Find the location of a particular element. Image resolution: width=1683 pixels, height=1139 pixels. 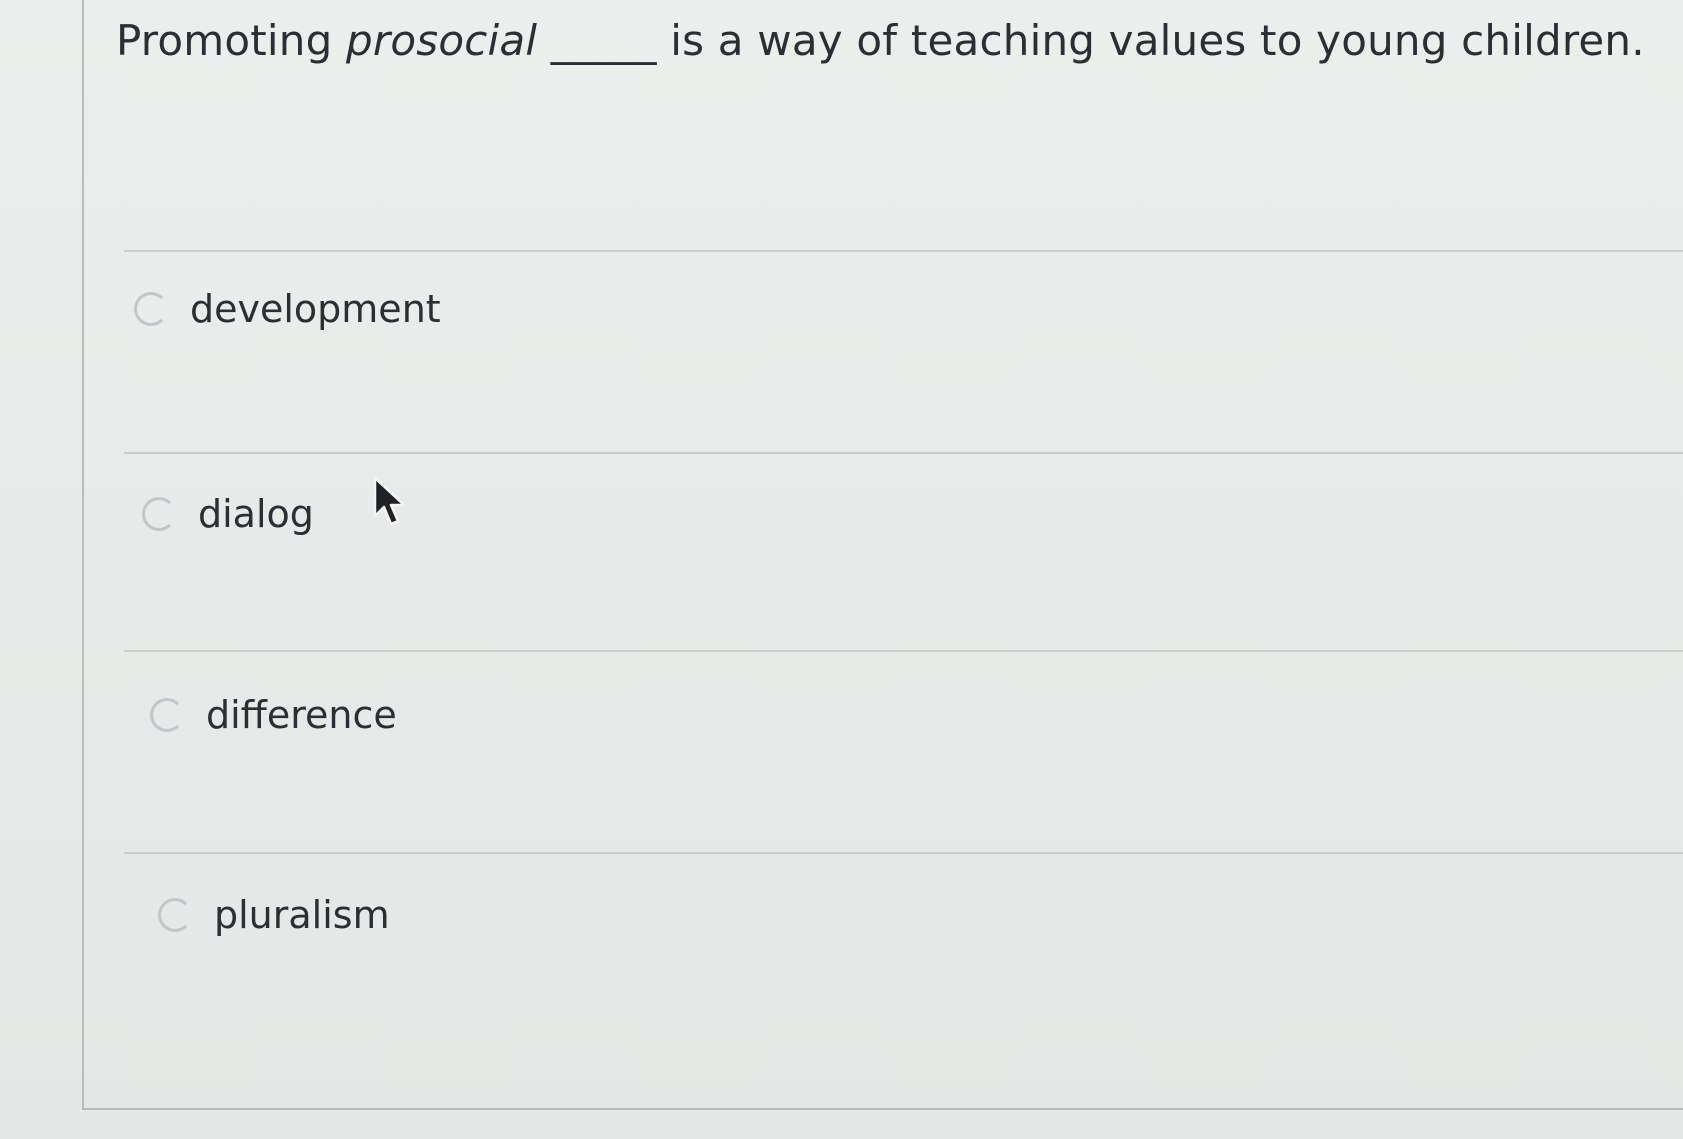

question-blank: _____ is located at coordinates (604, 40).